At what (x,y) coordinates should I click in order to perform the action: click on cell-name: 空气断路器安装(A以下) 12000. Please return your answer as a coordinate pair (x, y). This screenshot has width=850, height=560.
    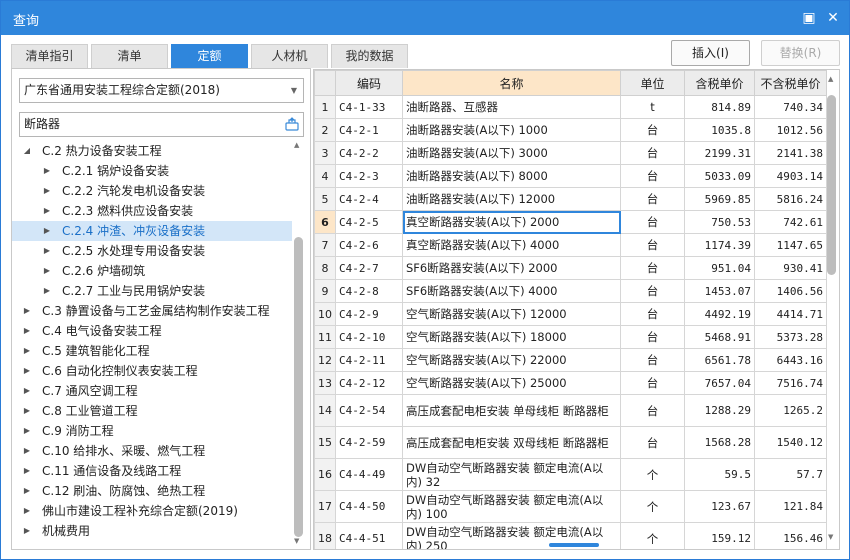
    Looking at the image, I should click on (511, 314).